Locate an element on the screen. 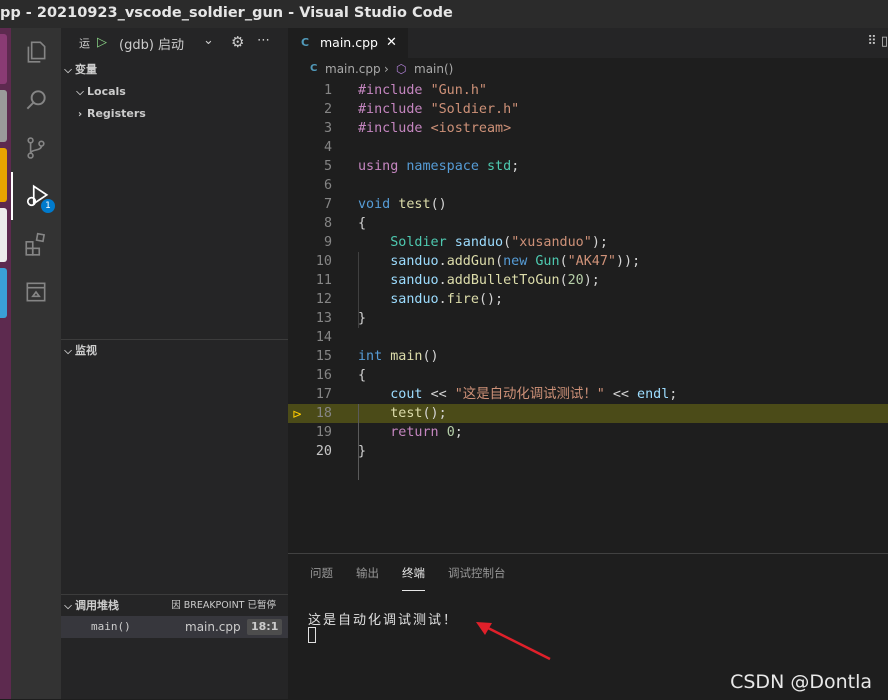 Image resolution: width=888 pixels, height=700 pixels. code-line: 8{ is located at coordinates (588, 223).